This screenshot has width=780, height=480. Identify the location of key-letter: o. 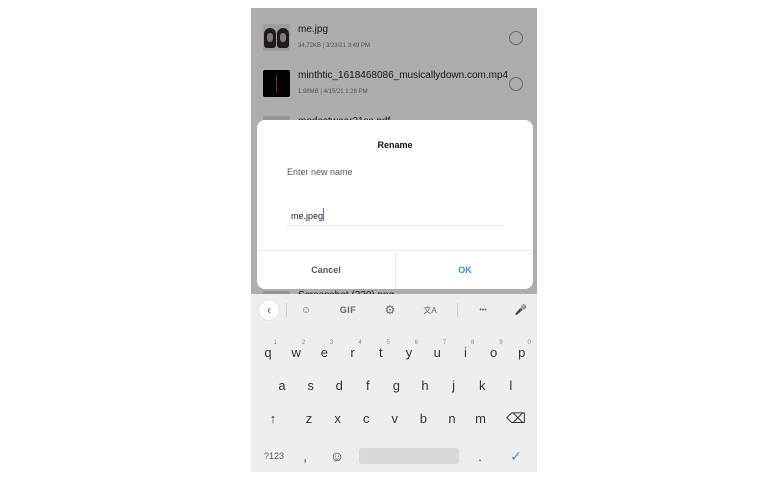
(493, 352).